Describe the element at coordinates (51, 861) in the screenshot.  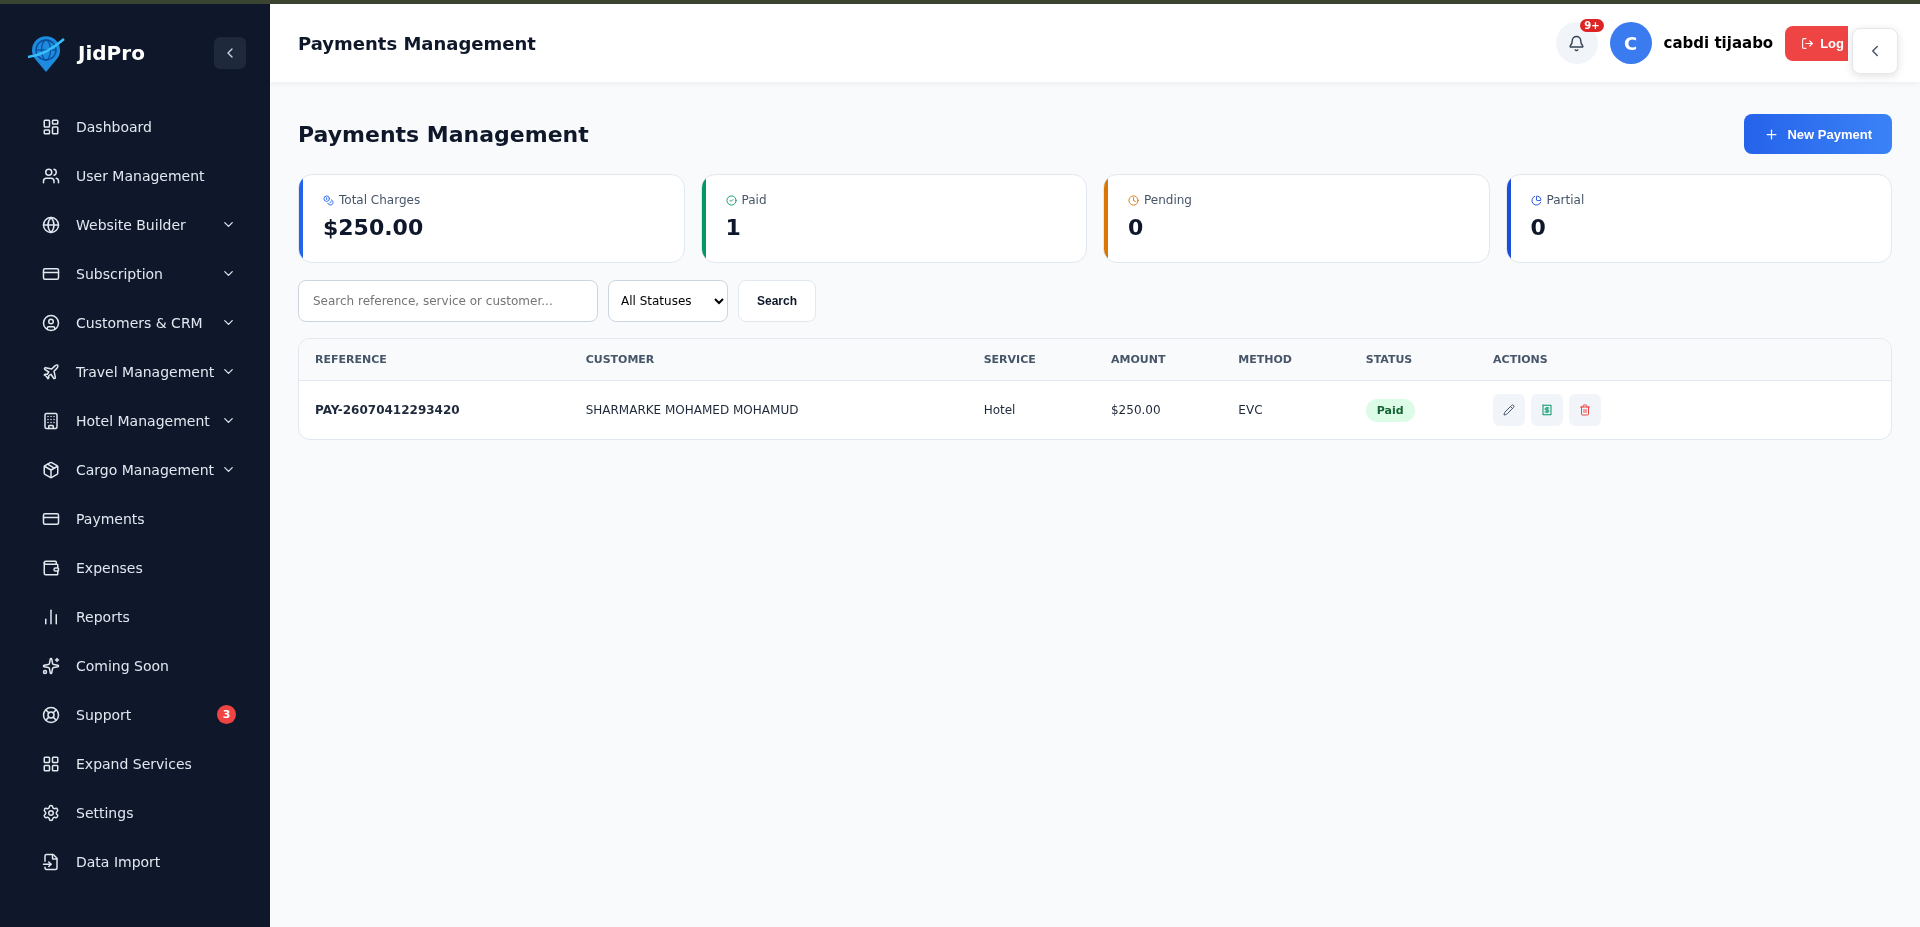
I see `file-import-icon` at that location.